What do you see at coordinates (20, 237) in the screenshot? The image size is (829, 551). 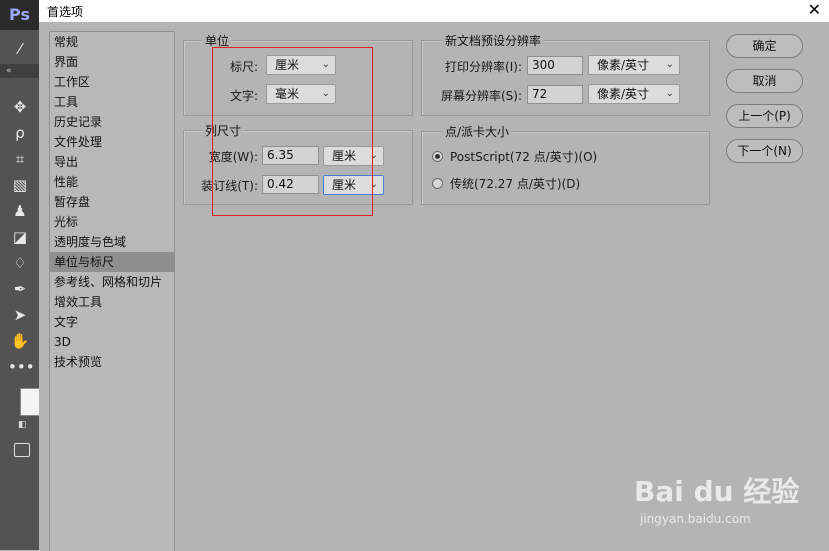 I see `eraser-tool-icon: ◪` at bounding box center [20, 237].